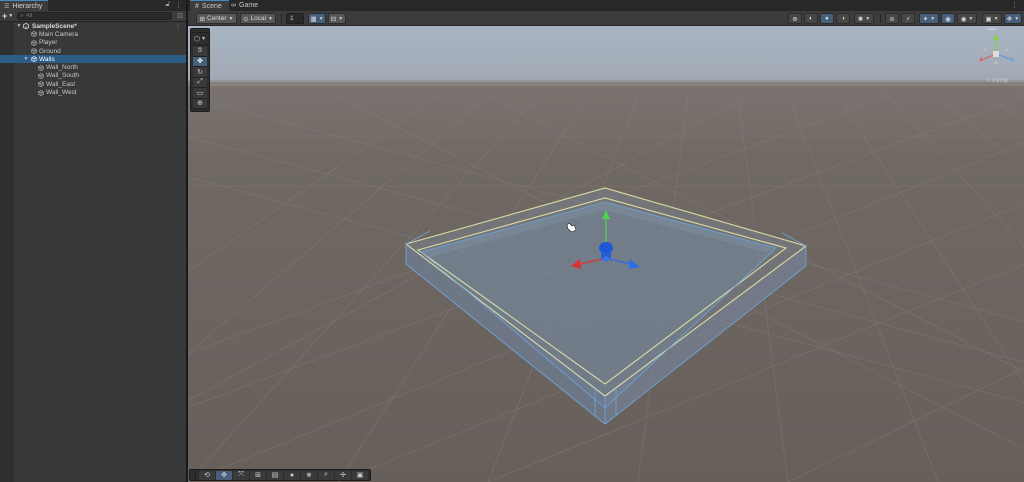 The height and width of the screenshot is (482, 1024). Describe the element at coordinates (59, 34) in the screenshot. I see `tree-item-label: Main Camera` at that location.